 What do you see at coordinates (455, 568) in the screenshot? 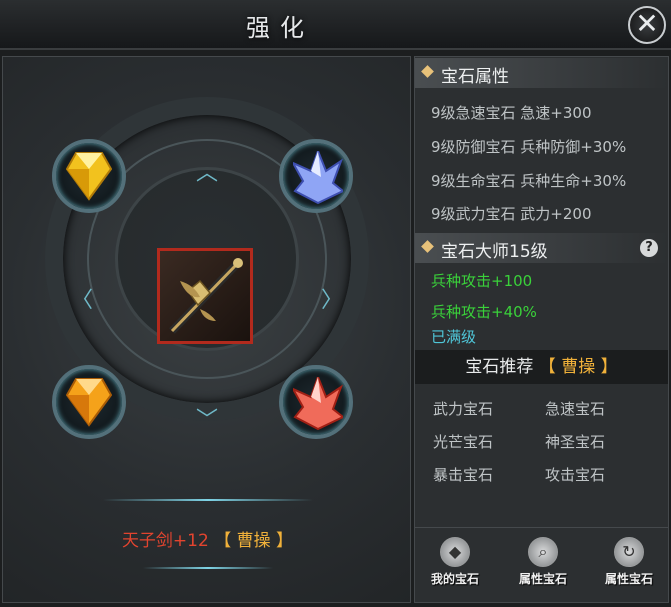
I see `my-gems-button: ◆ 我的宝石` at bounding box center [455, 568].